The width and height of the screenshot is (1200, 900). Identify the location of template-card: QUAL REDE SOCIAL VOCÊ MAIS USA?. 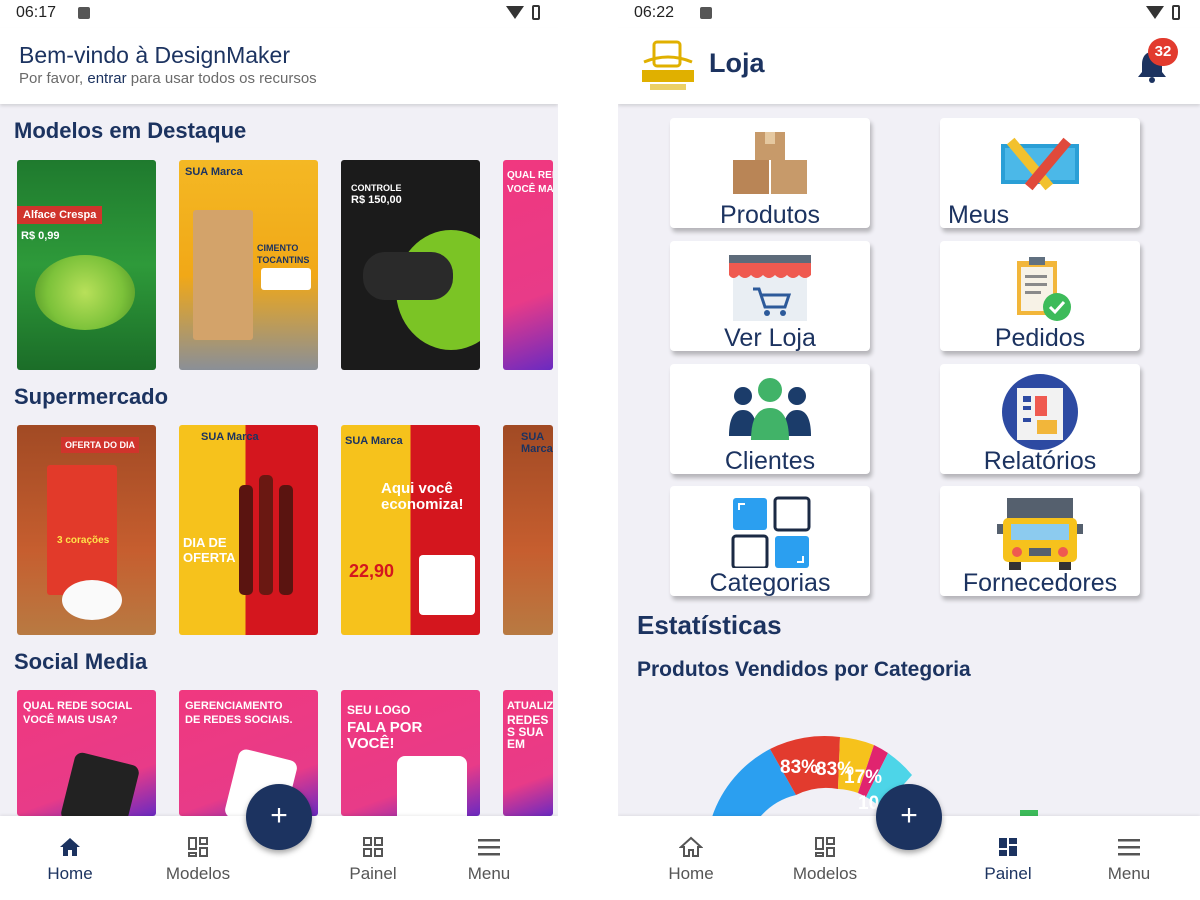
(86, 753).